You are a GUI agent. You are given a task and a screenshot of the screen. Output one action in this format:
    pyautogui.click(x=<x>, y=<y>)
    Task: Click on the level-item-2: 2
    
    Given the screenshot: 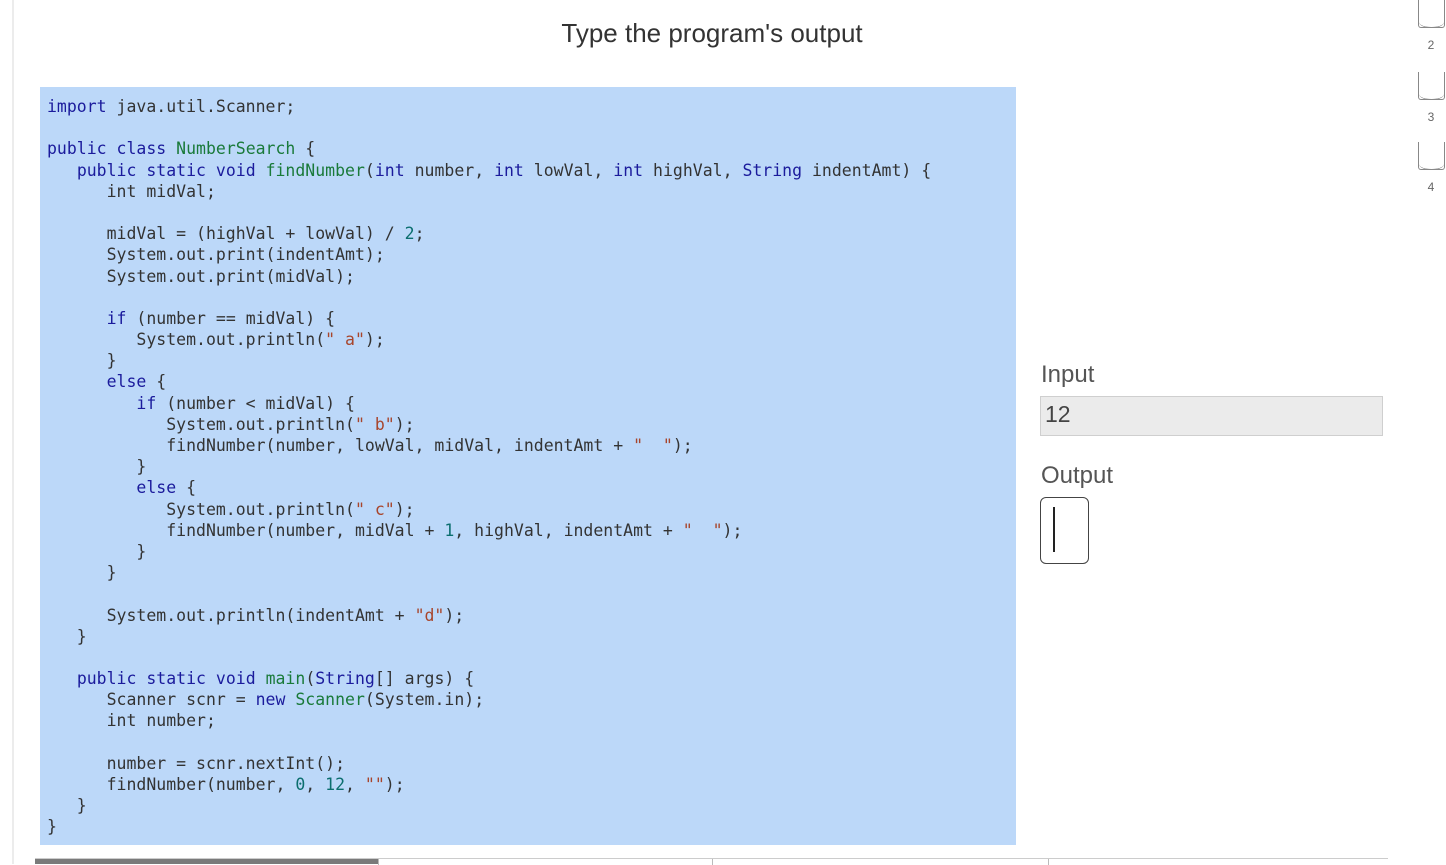 What is the action you would take?
    pyautogui.click(x=1431, y=26)
    